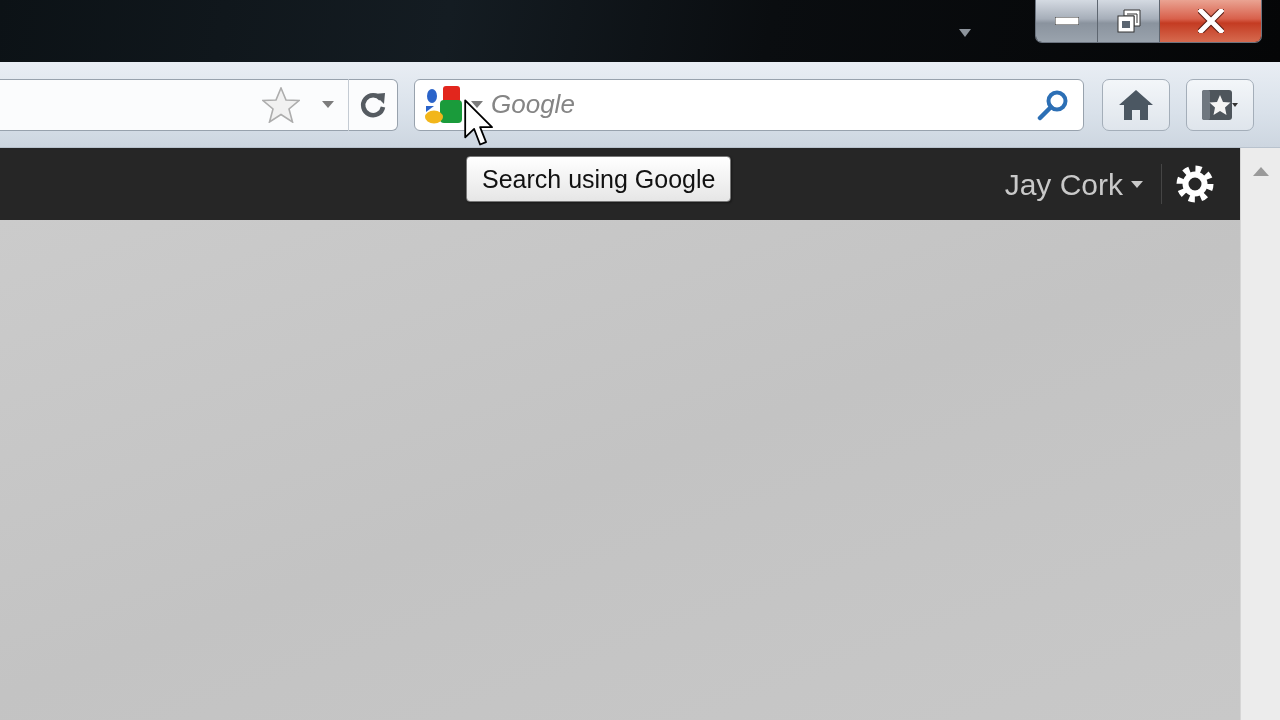  I want to click on search-field: Google, so click(749, 104).